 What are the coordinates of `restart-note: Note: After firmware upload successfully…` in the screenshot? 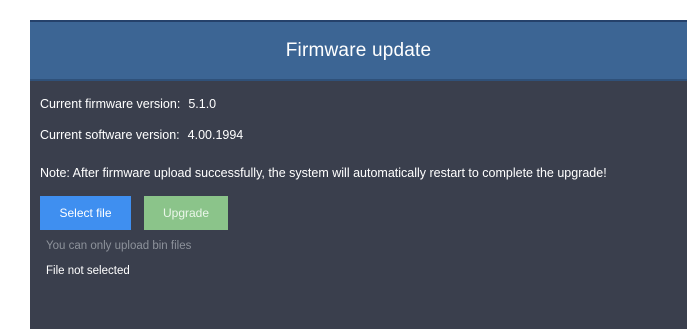 It's located at (323, 173).